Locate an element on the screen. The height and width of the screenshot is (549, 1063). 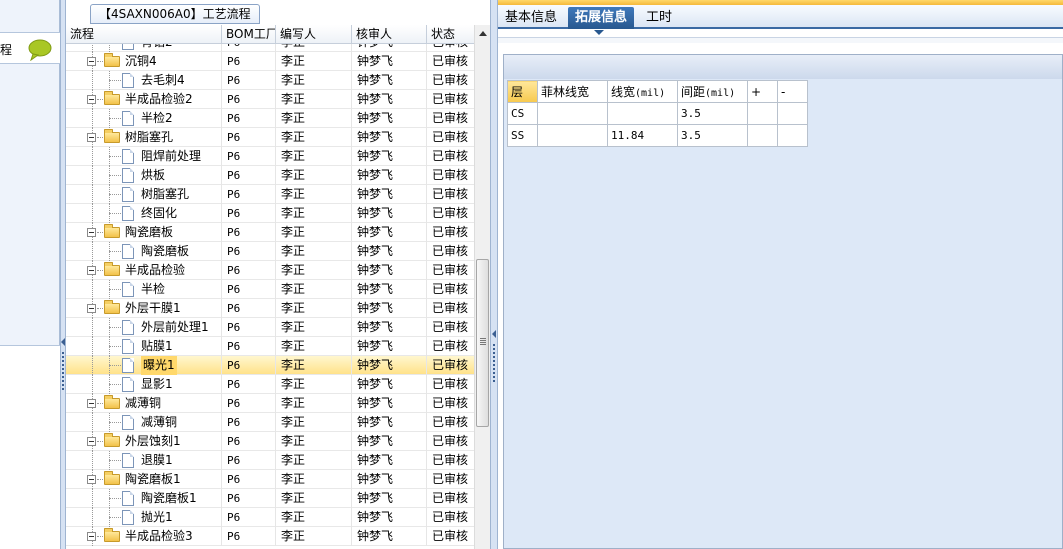
line-width-cell is located at coordinates (642, 113).